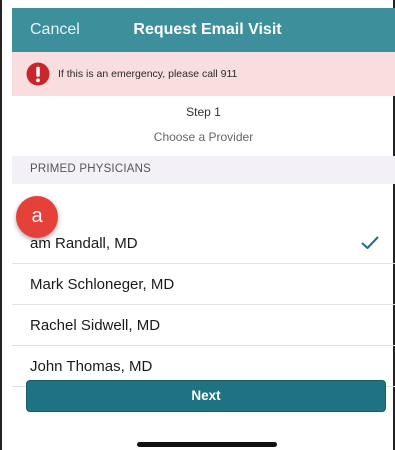 This screenshot has width=395, height=450. Describe the element at coordinates (203, 112) in the screenshot. I see `step-number: Step 1` at that location.